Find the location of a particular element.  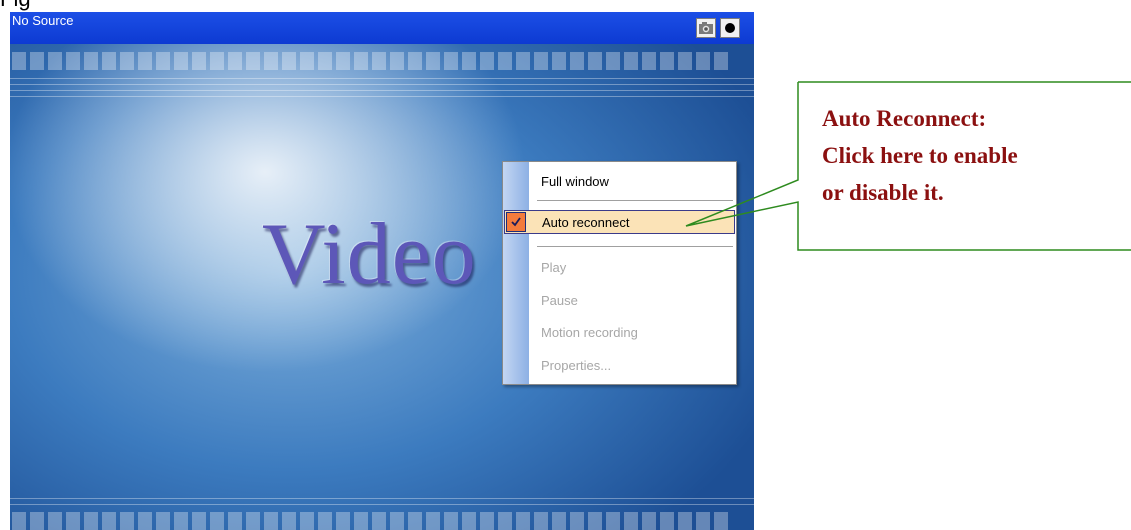

callout-line: Auto Reconnect: is located at coordinates (904, 118).